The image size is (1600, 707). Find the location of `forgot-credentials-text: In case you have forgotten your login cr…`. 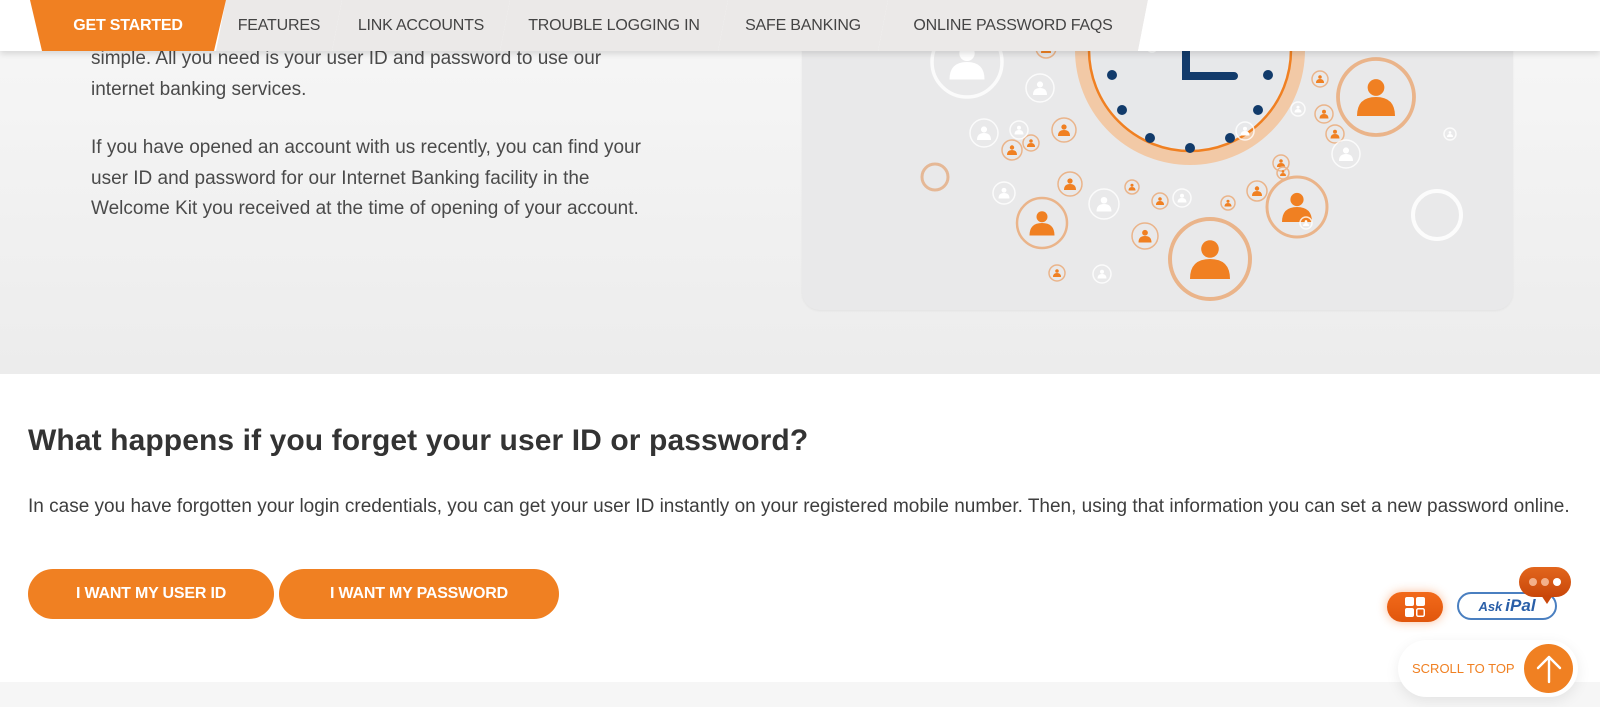

forgot-credentials-text: In case you have forgotten your login cr… is located at coordinates (799, 506).